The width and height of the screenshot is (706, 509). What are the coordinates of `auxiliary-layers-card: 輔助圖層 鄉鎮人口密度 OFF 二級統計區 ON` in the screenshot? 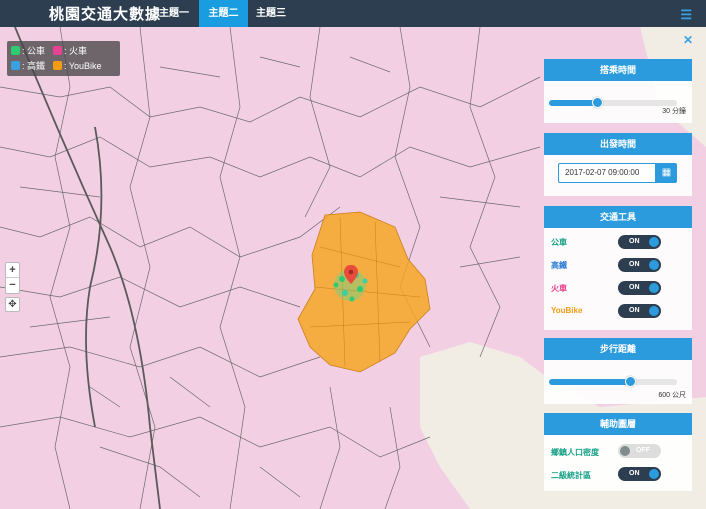 It's located at (618, 452).